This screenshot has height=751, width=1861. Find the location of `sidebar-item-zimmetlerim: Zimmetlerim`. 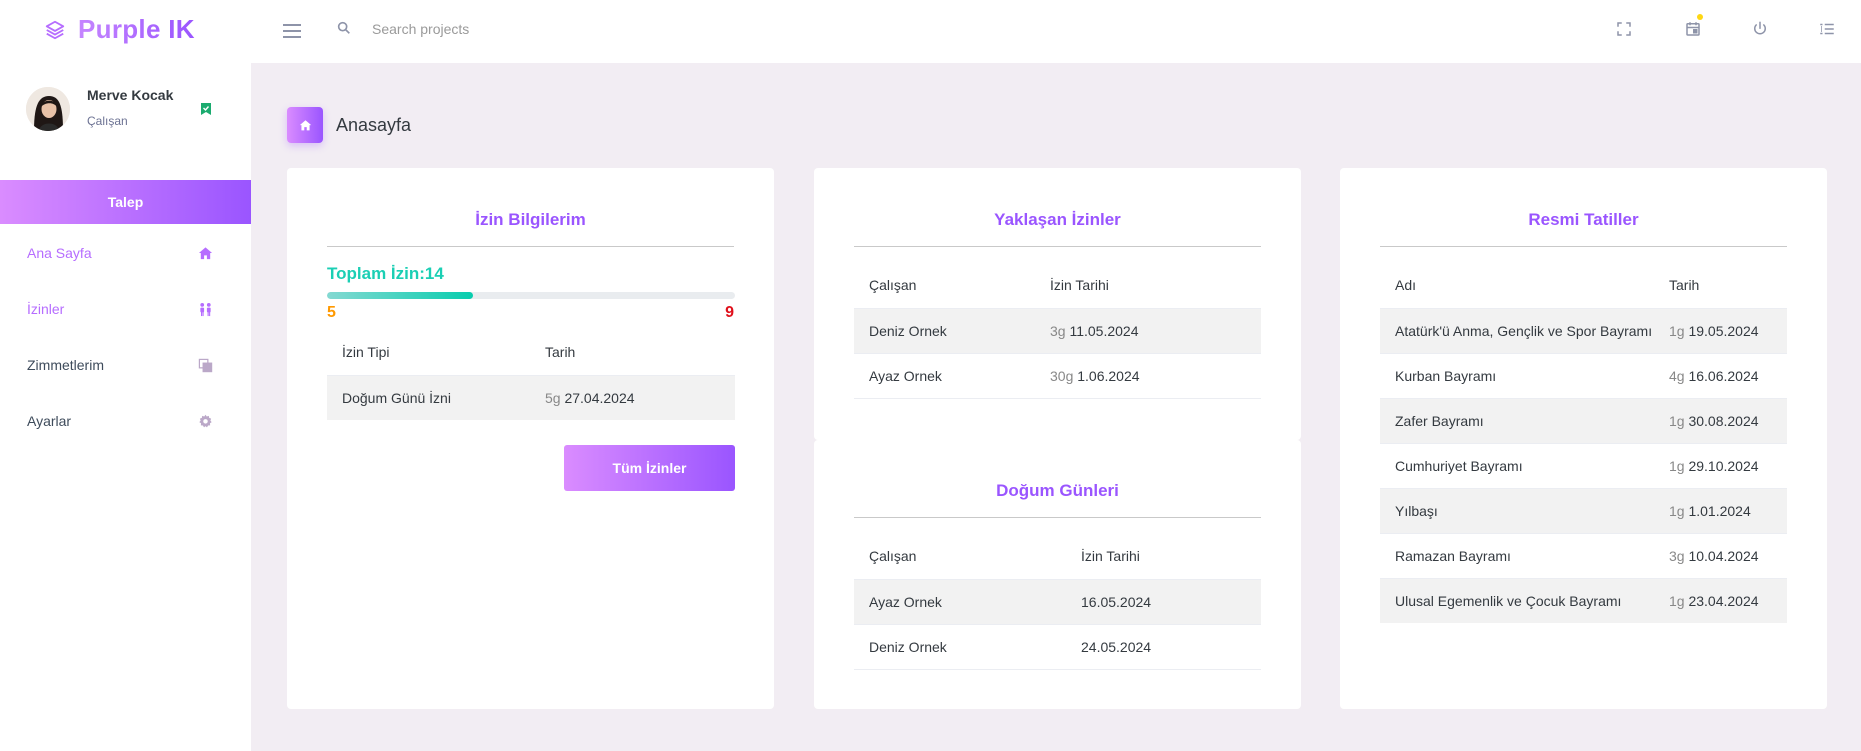

sidebar-item-zimmetlerim: Zimmetlerim is located at coordinates (125, 365).